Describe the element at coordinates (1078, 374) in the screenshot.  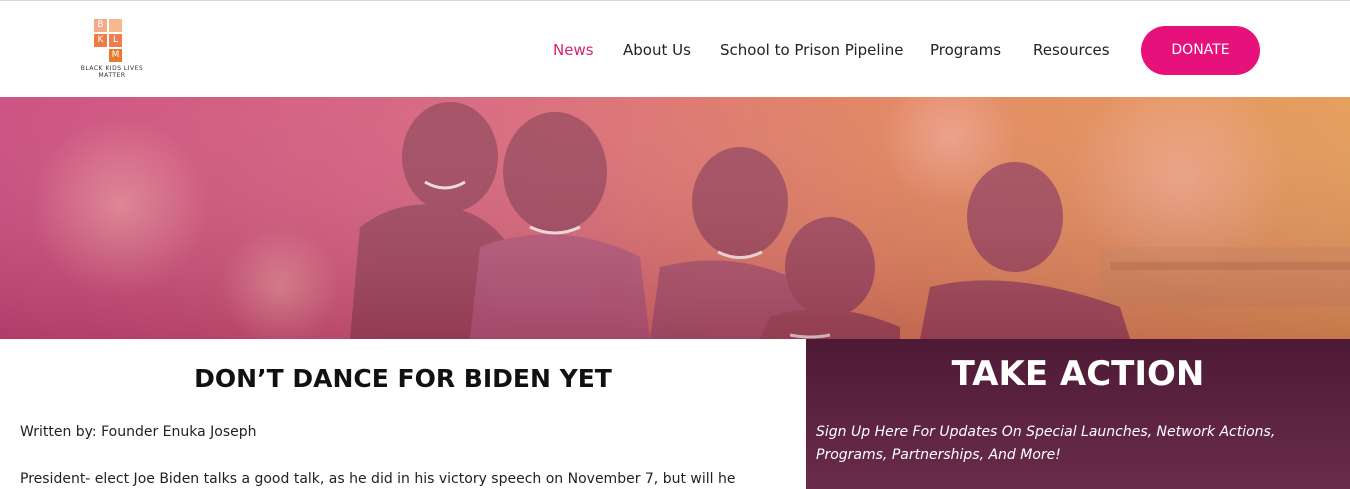
I see `take-action-title: TAKE ACTION` at that location.